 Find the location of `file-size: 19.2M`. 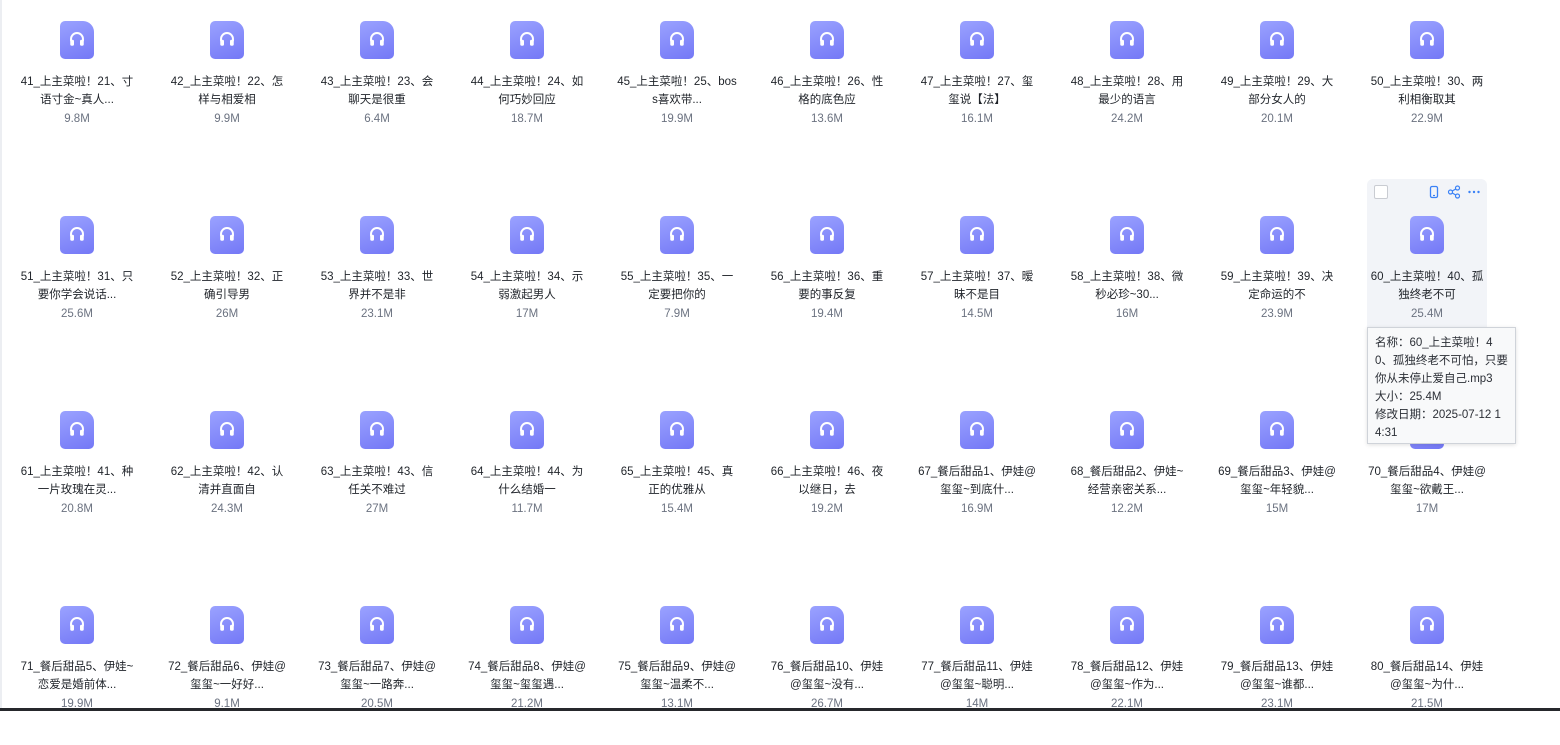

file-size: 19.2M is located at coordinates (827, 509).